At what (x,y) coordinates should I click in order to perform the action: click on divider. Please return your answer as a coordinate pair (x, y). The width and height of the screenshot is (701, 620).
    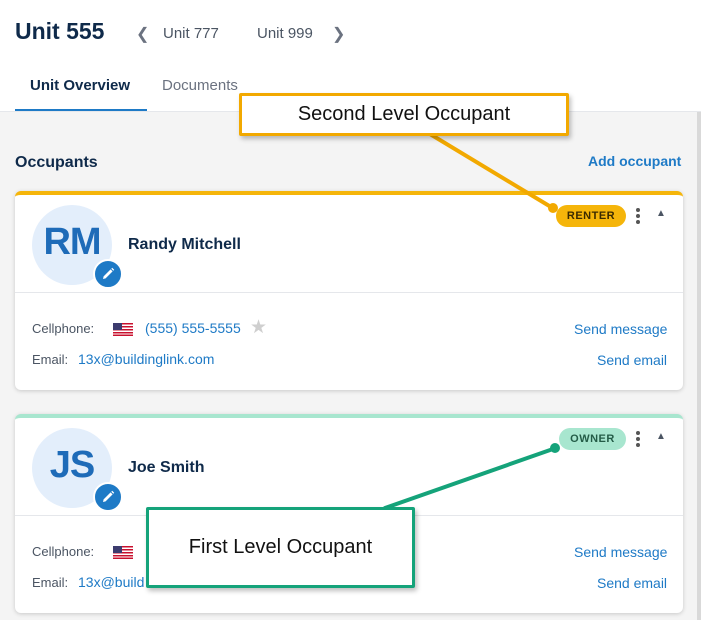
    Looking at the image, I should click on (349, 292).